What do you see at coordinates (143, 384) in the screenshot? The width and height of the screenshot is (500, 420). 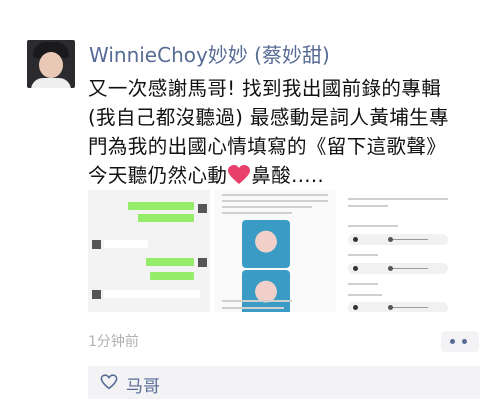 I see `like-user-name: 马哥` at bounding box center [143, 384].